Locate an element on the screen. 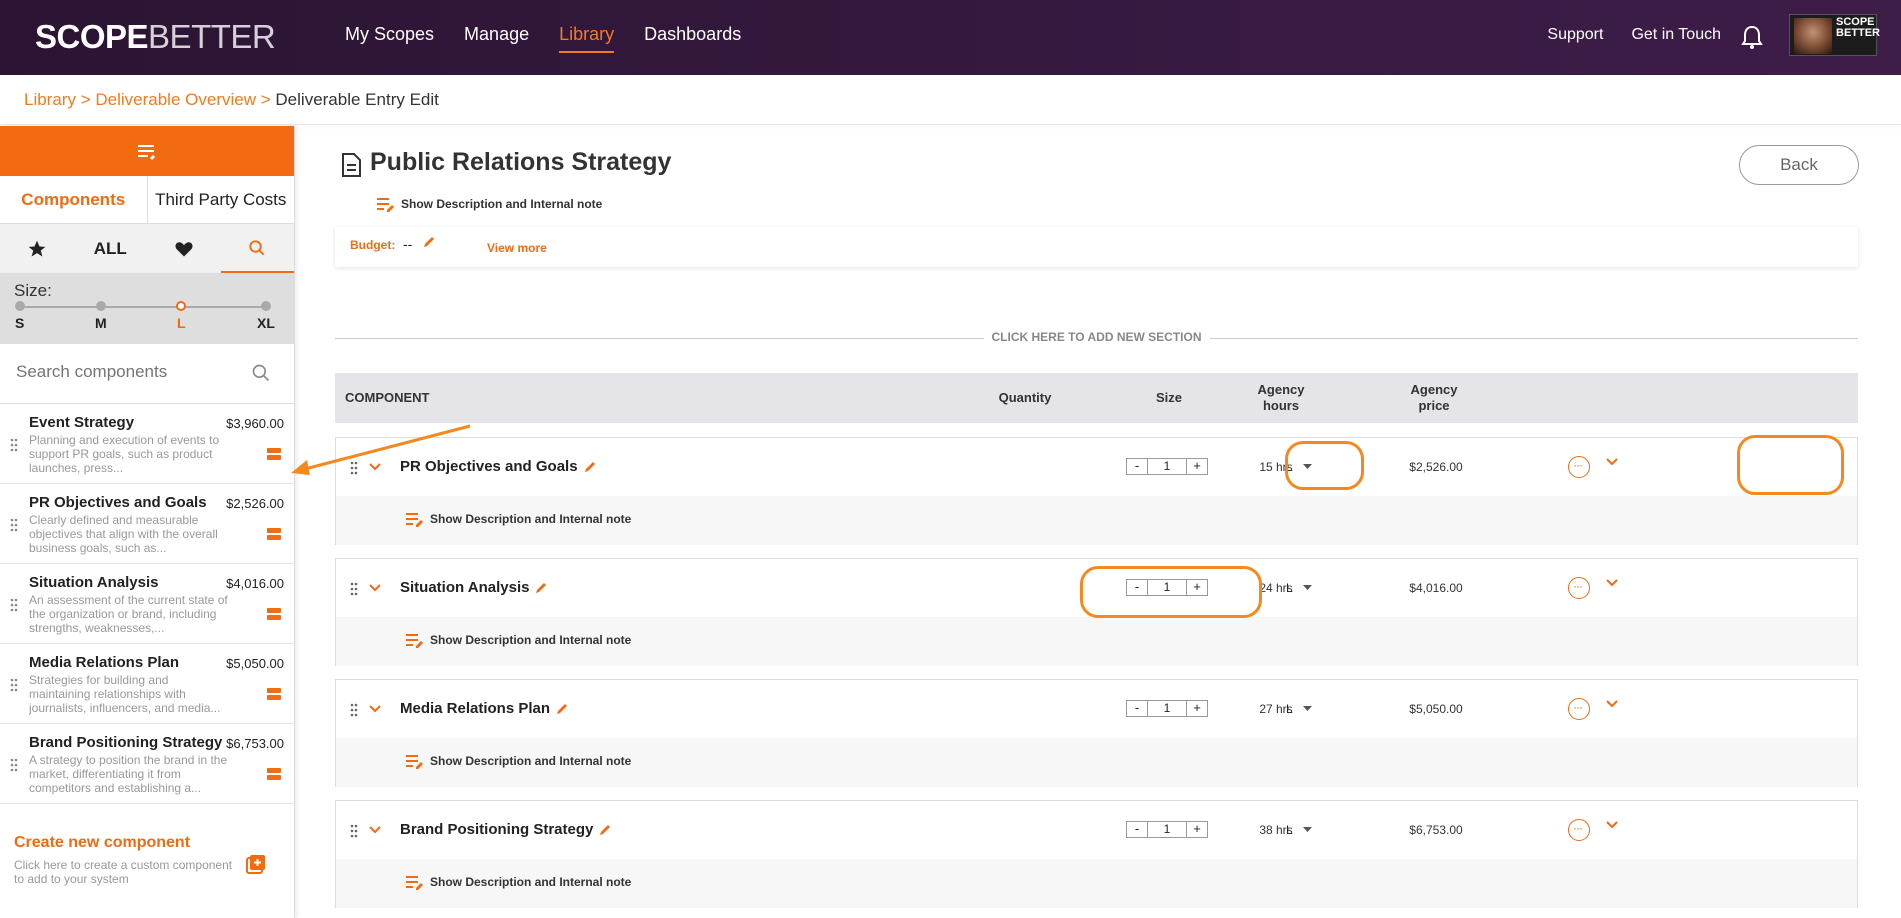 This screenshot has width=1901, height=918. add-section-label: CLICK HERE TO ADD NEW SECTION is located at coordinates (1096, 337).